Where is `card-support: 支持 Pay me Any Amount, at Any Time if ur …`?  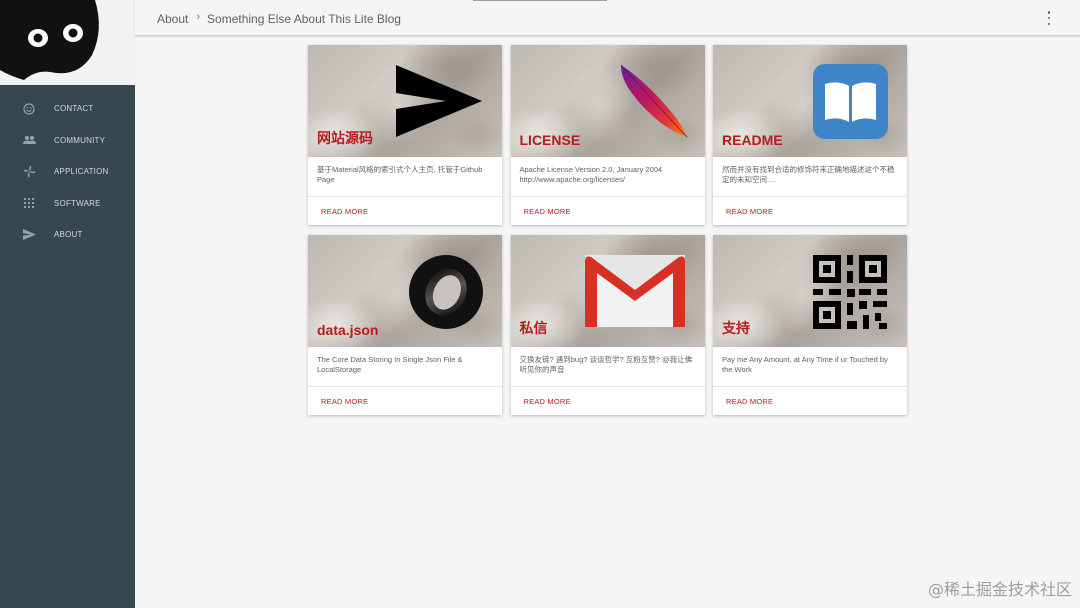 card-support: 支持 Pay me Any Amount, at Any Time if ur … is located at coordinates (810, 325).